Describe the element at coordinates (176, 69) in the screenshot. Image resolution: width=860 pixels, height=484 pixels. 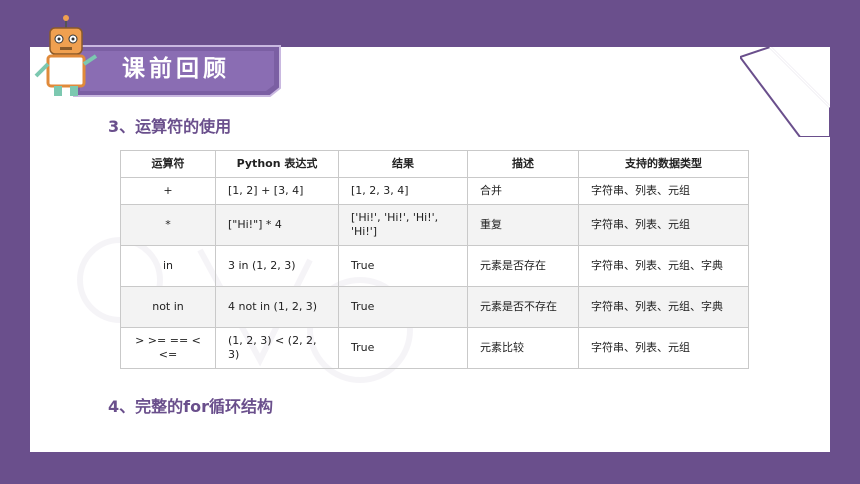
I see `banner-title: 课前回顾` at that location.